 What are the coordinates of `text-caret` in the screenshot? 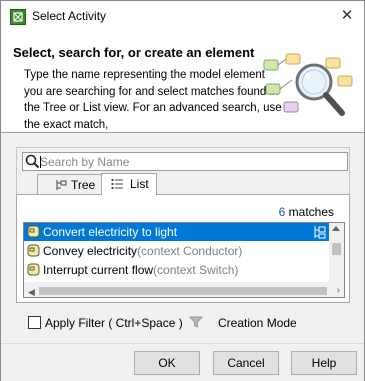 It's located at (40, 162).